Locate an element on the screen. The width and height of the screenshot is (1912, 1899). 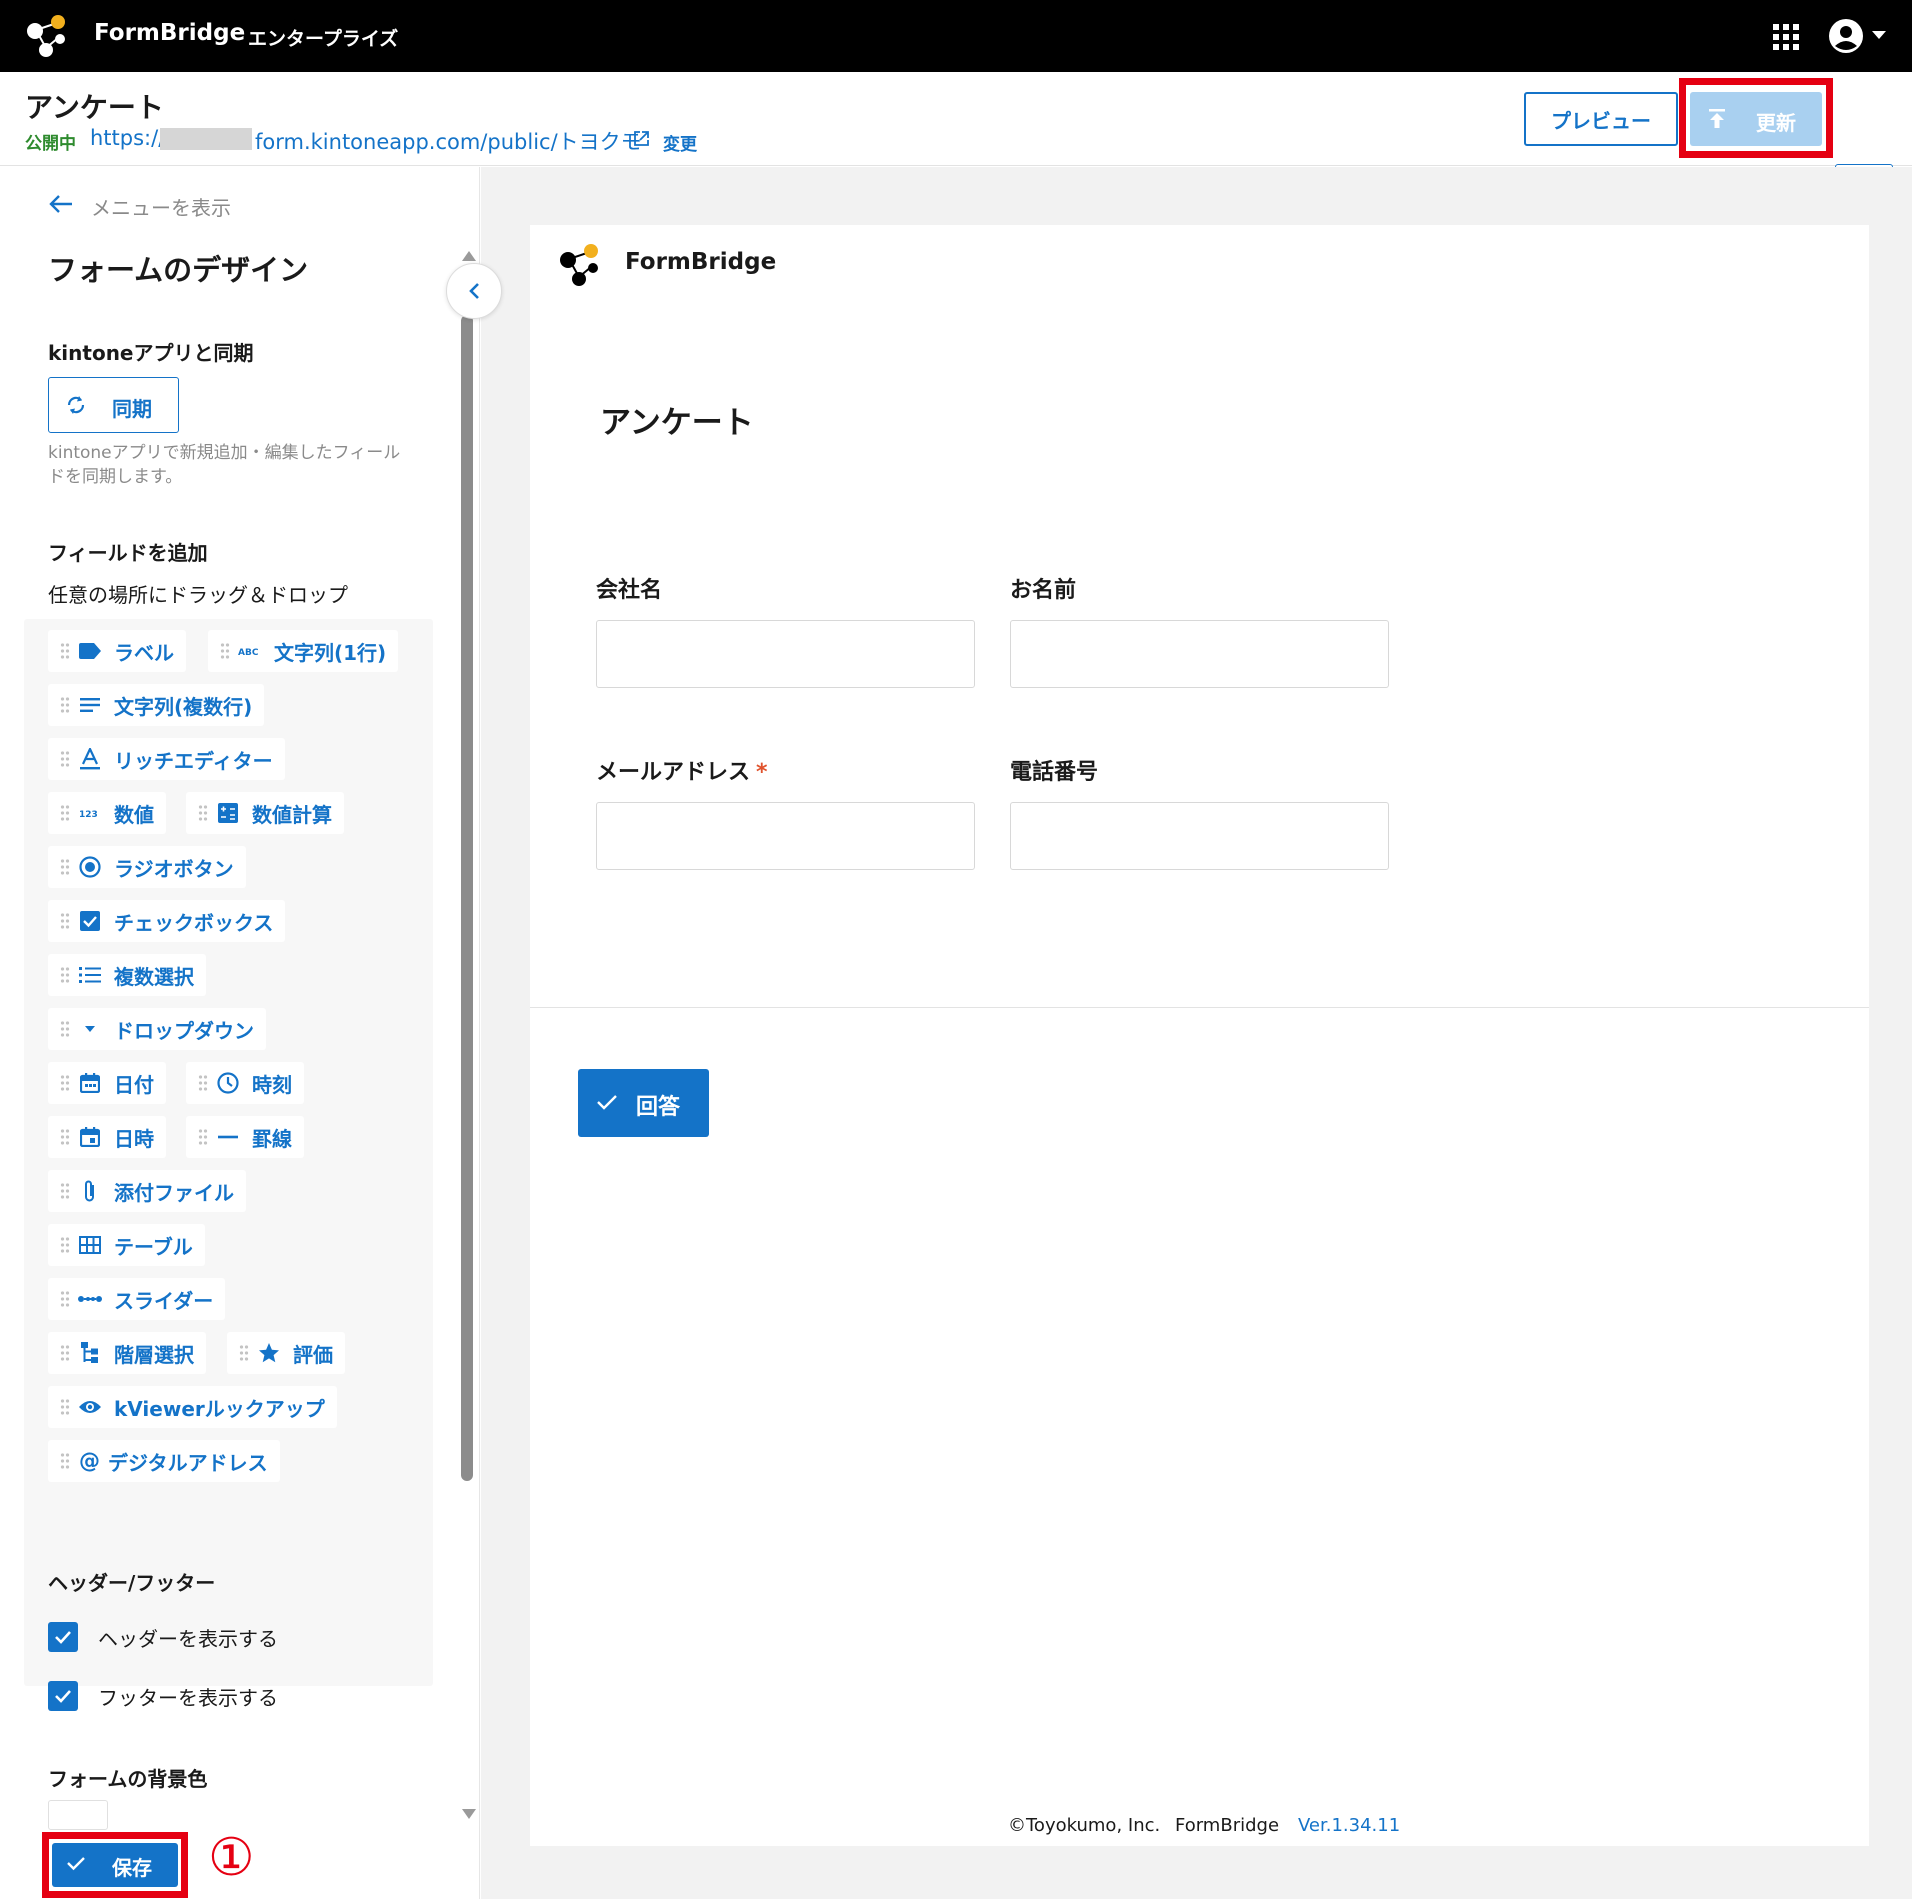
field-chip-radio-button: ラジオボタン is located at coordinates (147, 867).